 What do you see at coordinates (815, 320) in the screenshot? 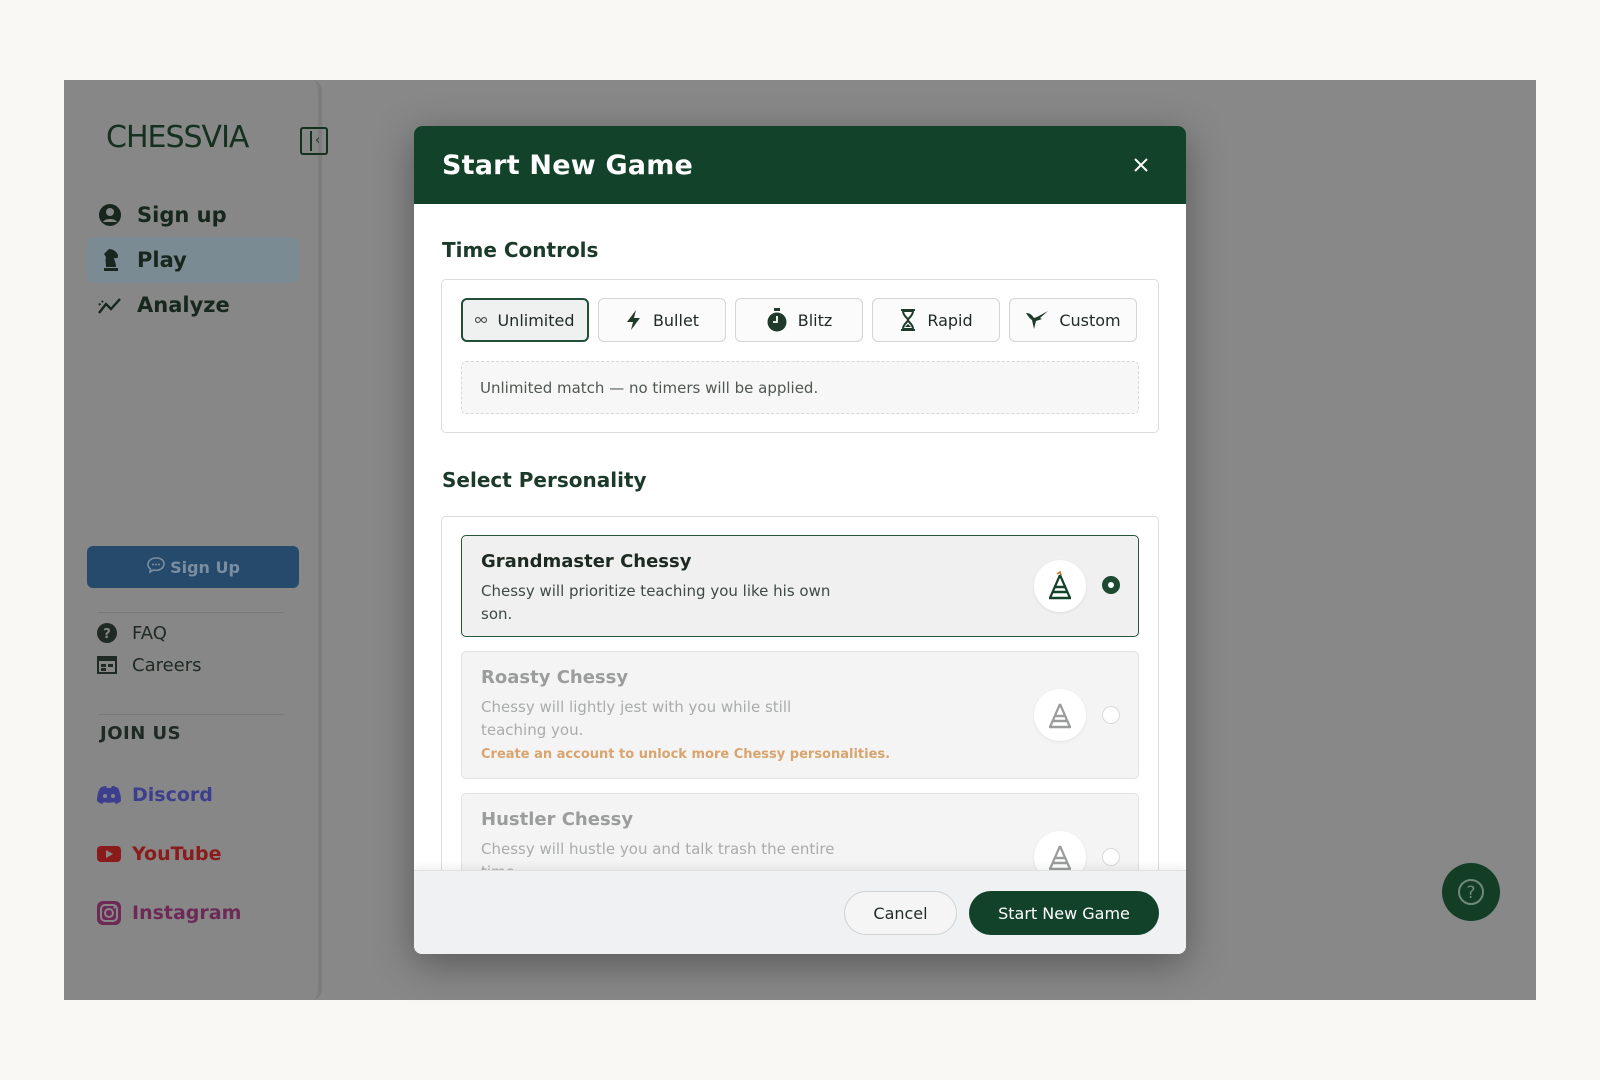
I see `time-control-label: Blitz` at bounding box center [815, 320].